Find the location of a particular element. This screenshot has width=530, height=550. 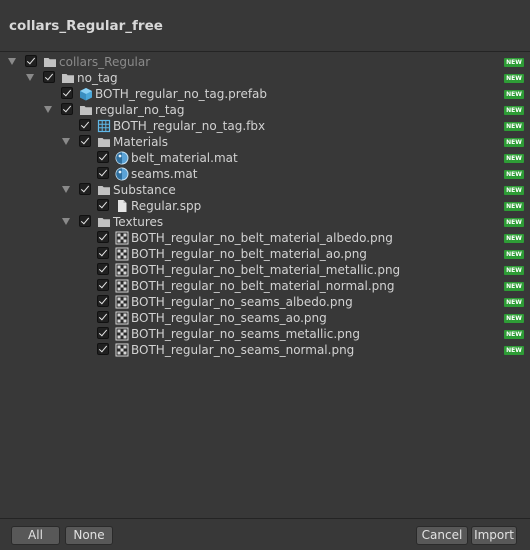

tree-row: BOTH_regular_no_seams_ao.png NEW is located at coordinates (265, 318).